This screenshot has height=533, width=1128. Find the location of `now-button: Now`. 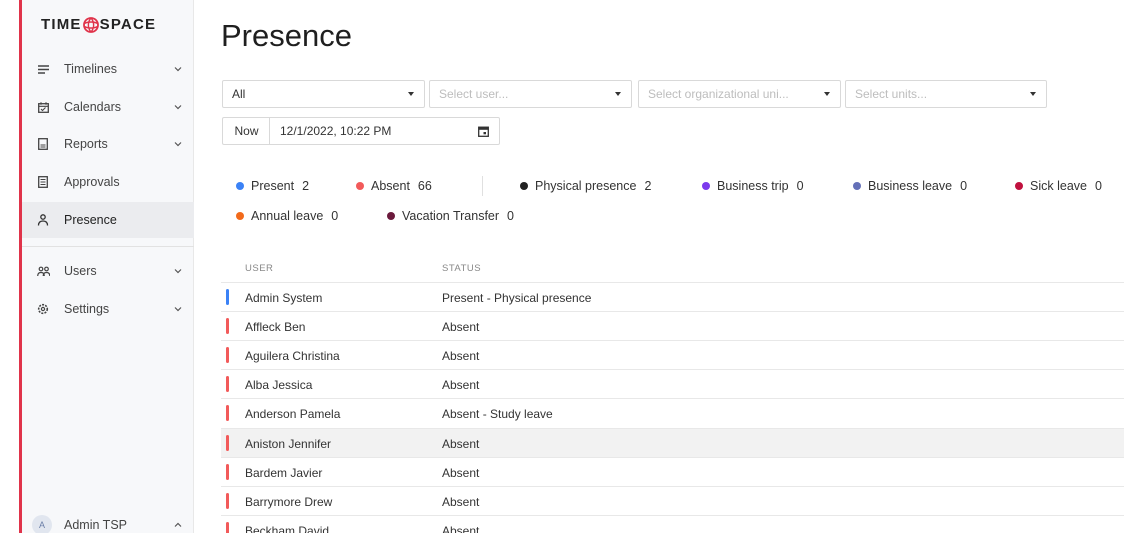

now-button: Now is located at coordinates (246, 131).